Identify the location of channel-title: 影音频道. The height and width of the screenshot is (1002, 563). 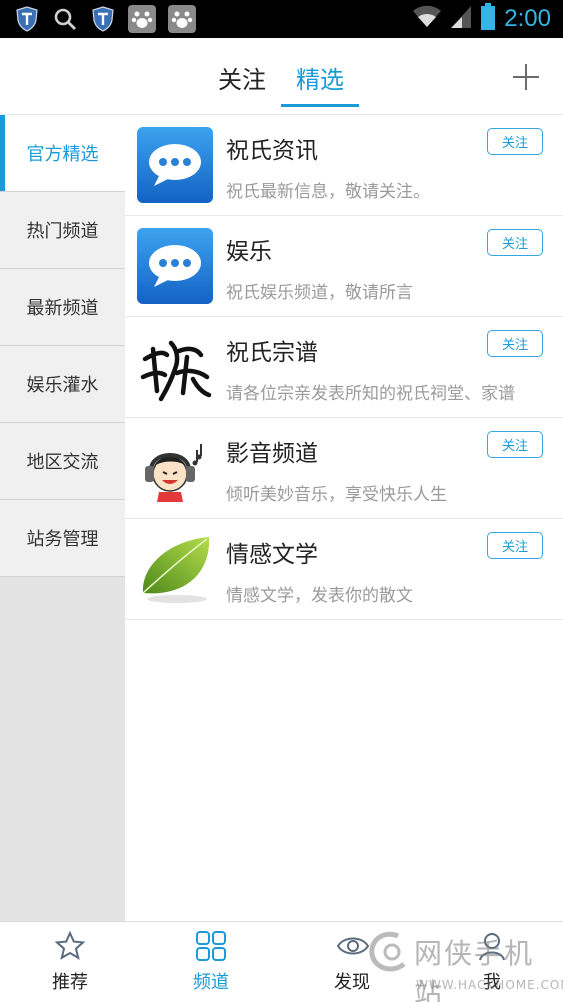
(272, 454).